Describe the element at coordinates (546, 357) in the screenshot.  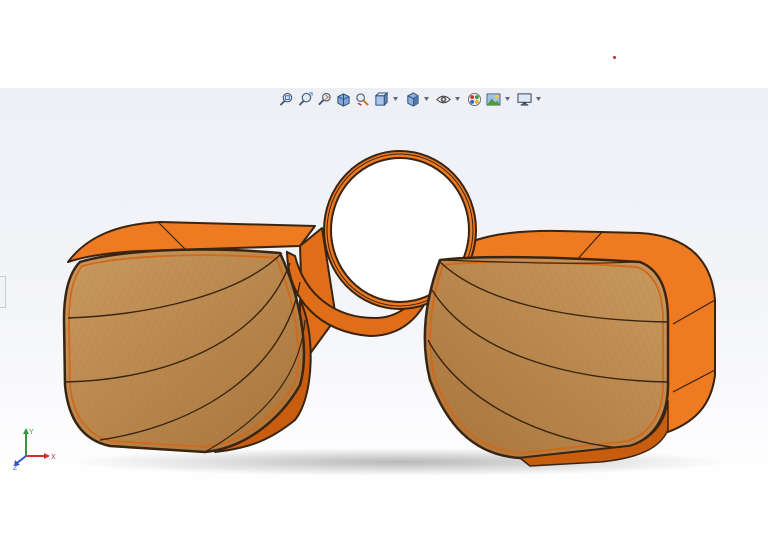
I see `right-wood-face` at that location.